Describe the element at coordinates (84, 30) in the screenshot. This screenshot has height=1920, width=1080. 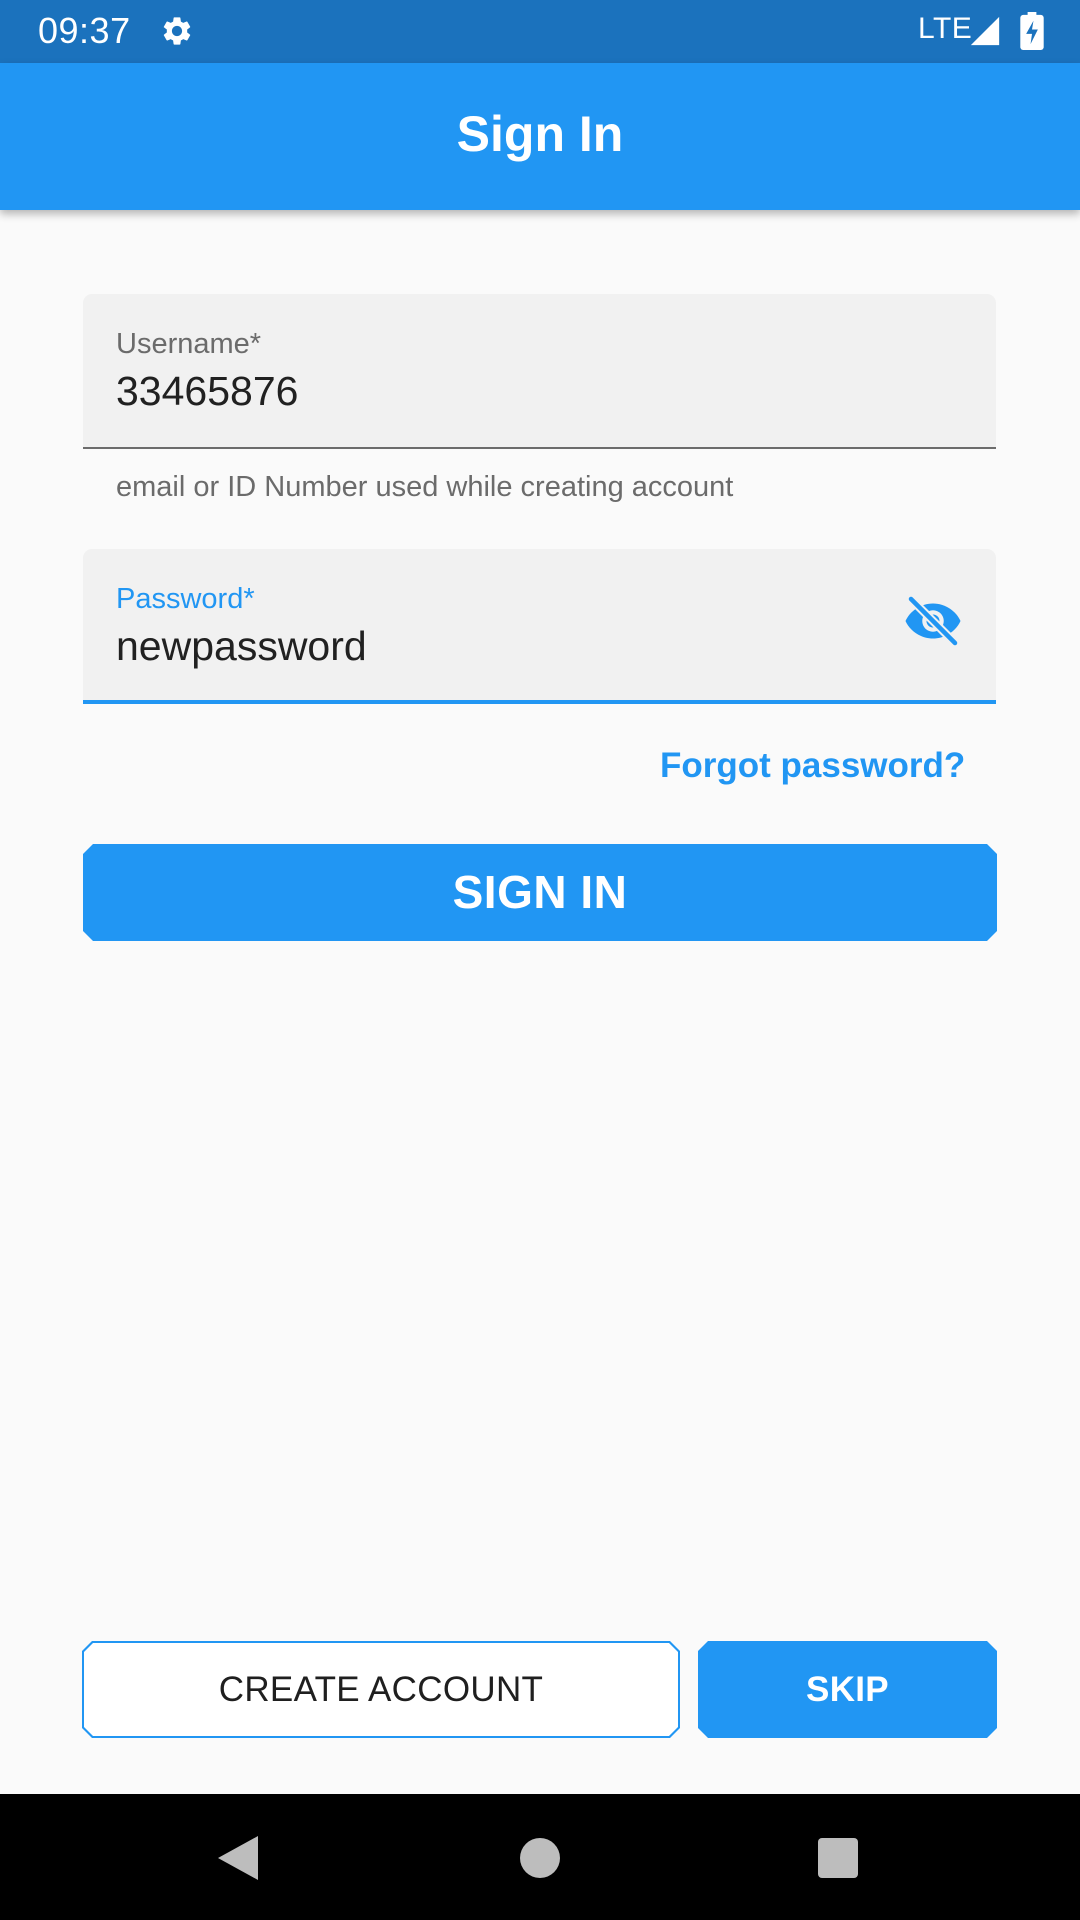
I see `status-time: 09:37` at that location.